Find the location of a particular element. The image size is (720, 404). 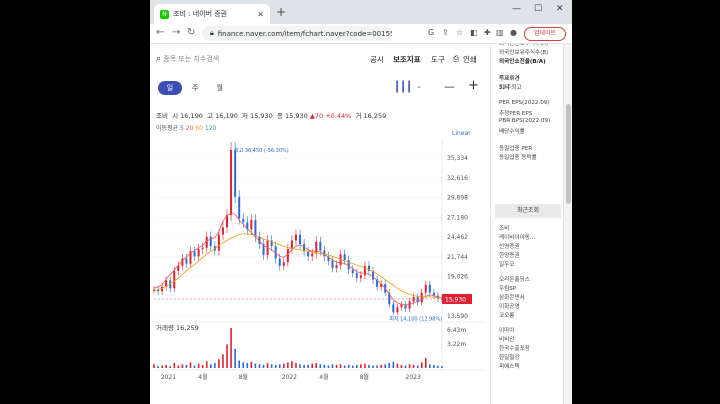

change-value: ▲70 +0.44% is located at coordinates (330, 116).